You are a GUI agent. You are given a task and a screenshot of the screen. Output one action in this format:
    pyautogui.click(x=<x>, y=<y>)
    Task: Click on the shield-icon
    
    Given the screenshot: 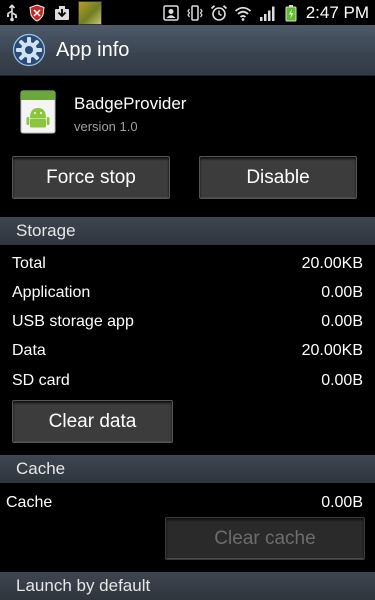 What is the action you would take?
    pyautogui.click(x=37, y=12)
    